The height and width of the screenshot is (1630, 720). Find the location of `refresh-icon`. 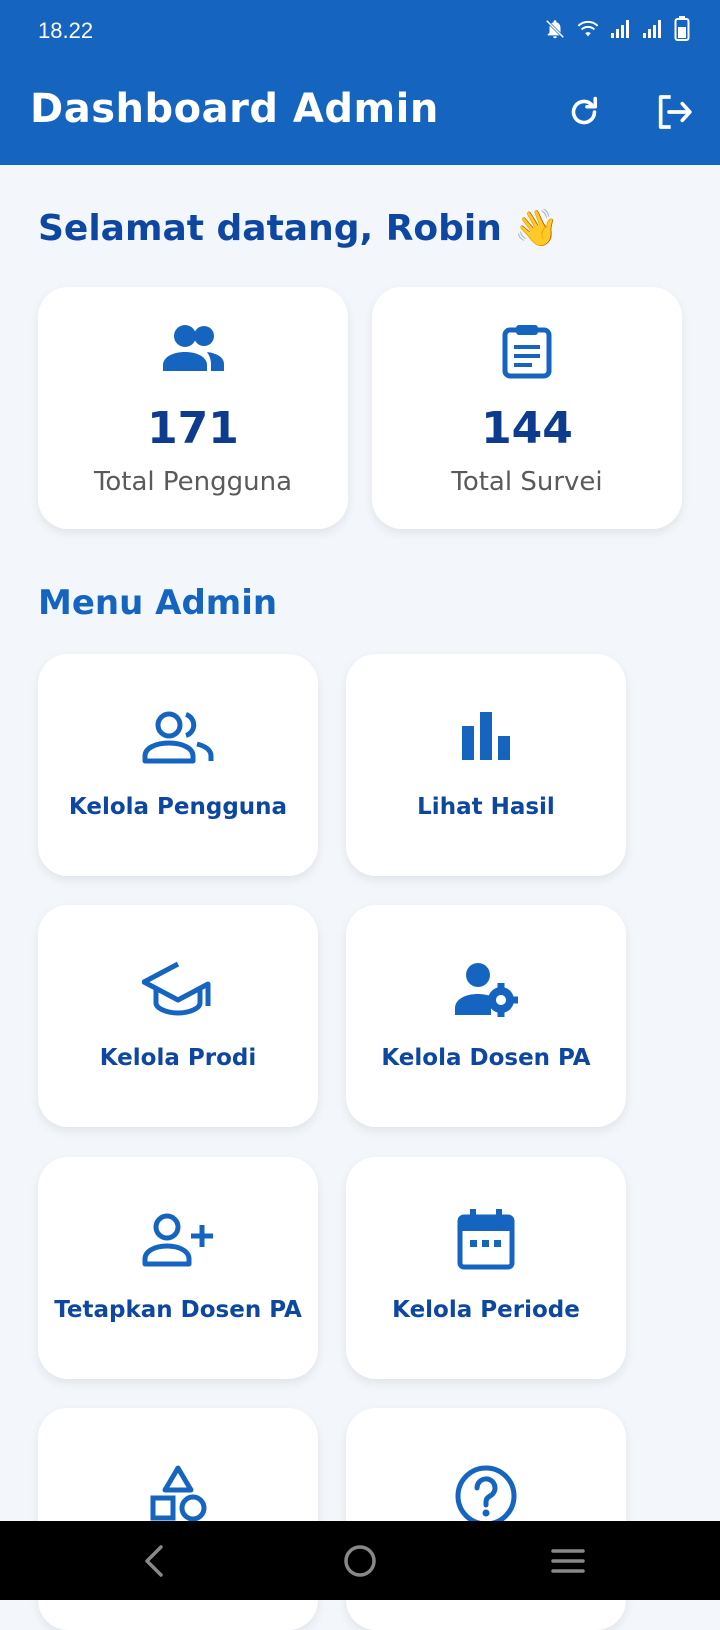

refresh-icon is located at coordinates (584, 110).